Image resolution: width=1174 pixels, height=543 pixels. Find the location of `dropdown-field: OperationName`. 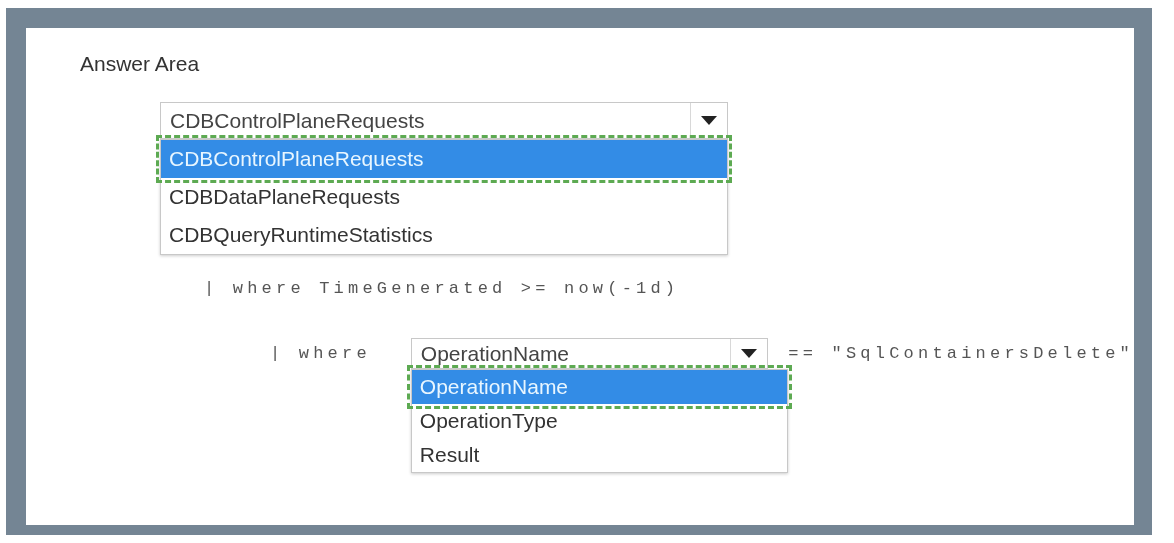

dropdown-field: OperationName is located at coordinates (589, 353).